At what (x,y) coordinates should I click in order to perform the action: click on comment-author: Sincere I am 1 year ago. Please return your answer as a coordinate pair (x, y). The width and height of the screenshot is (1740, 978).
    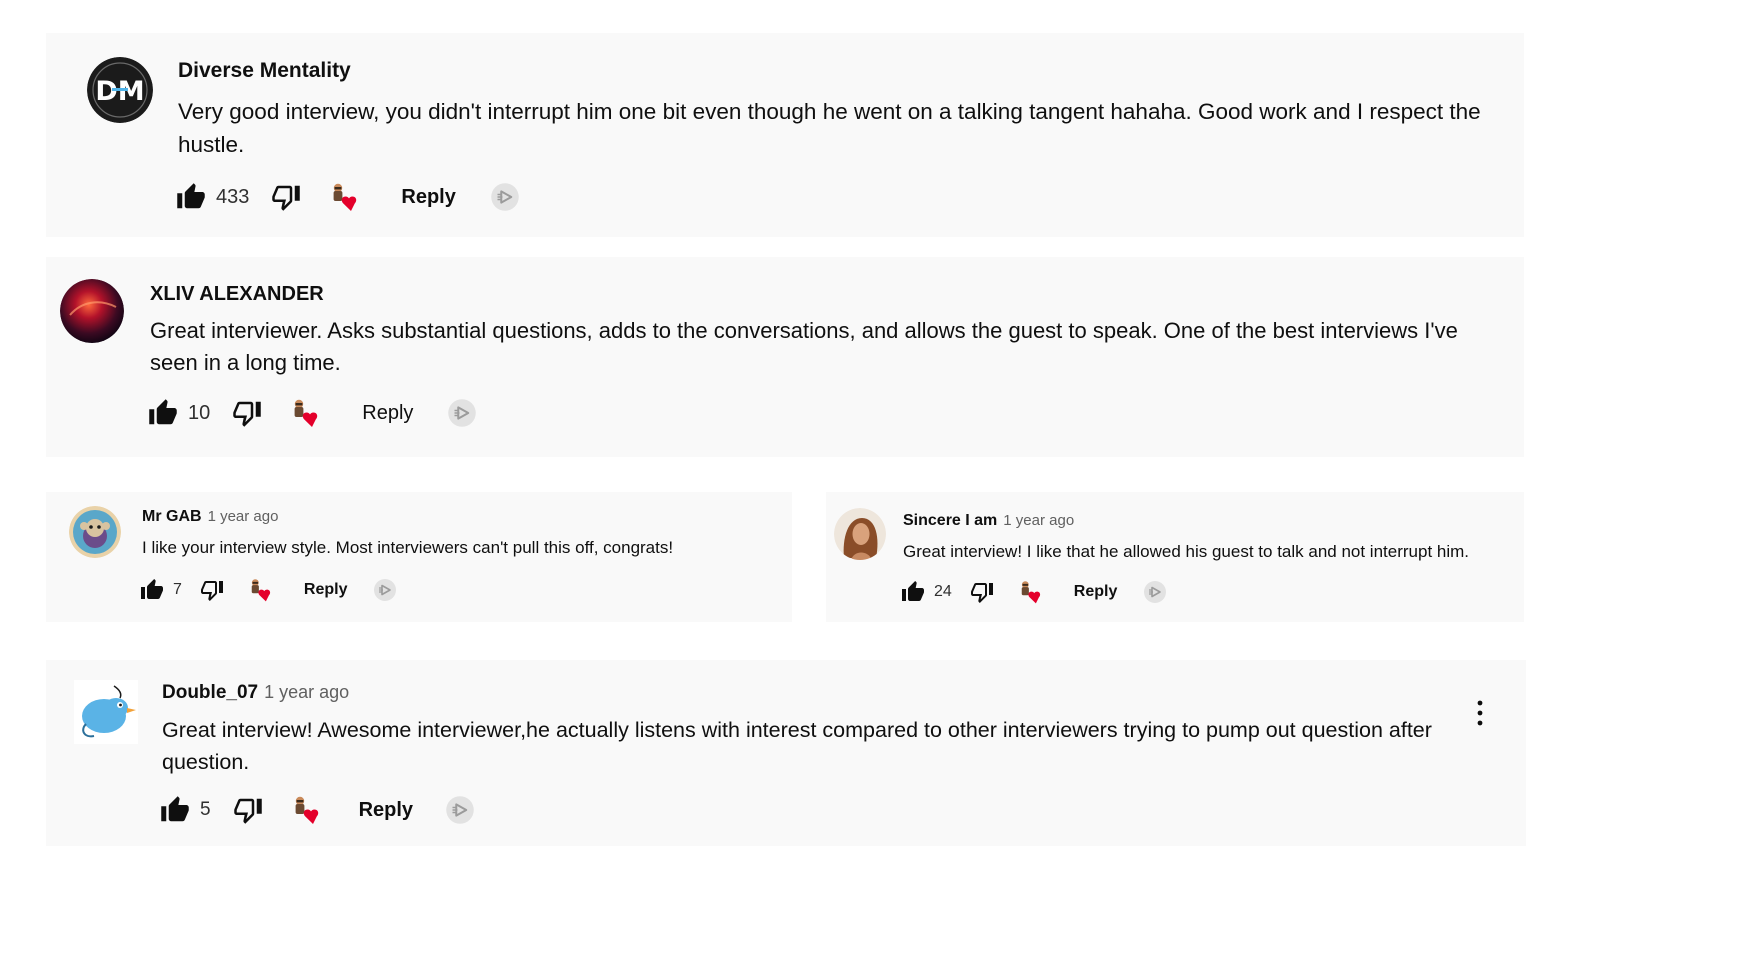
    Looking at the image, I should click on (988, 521).